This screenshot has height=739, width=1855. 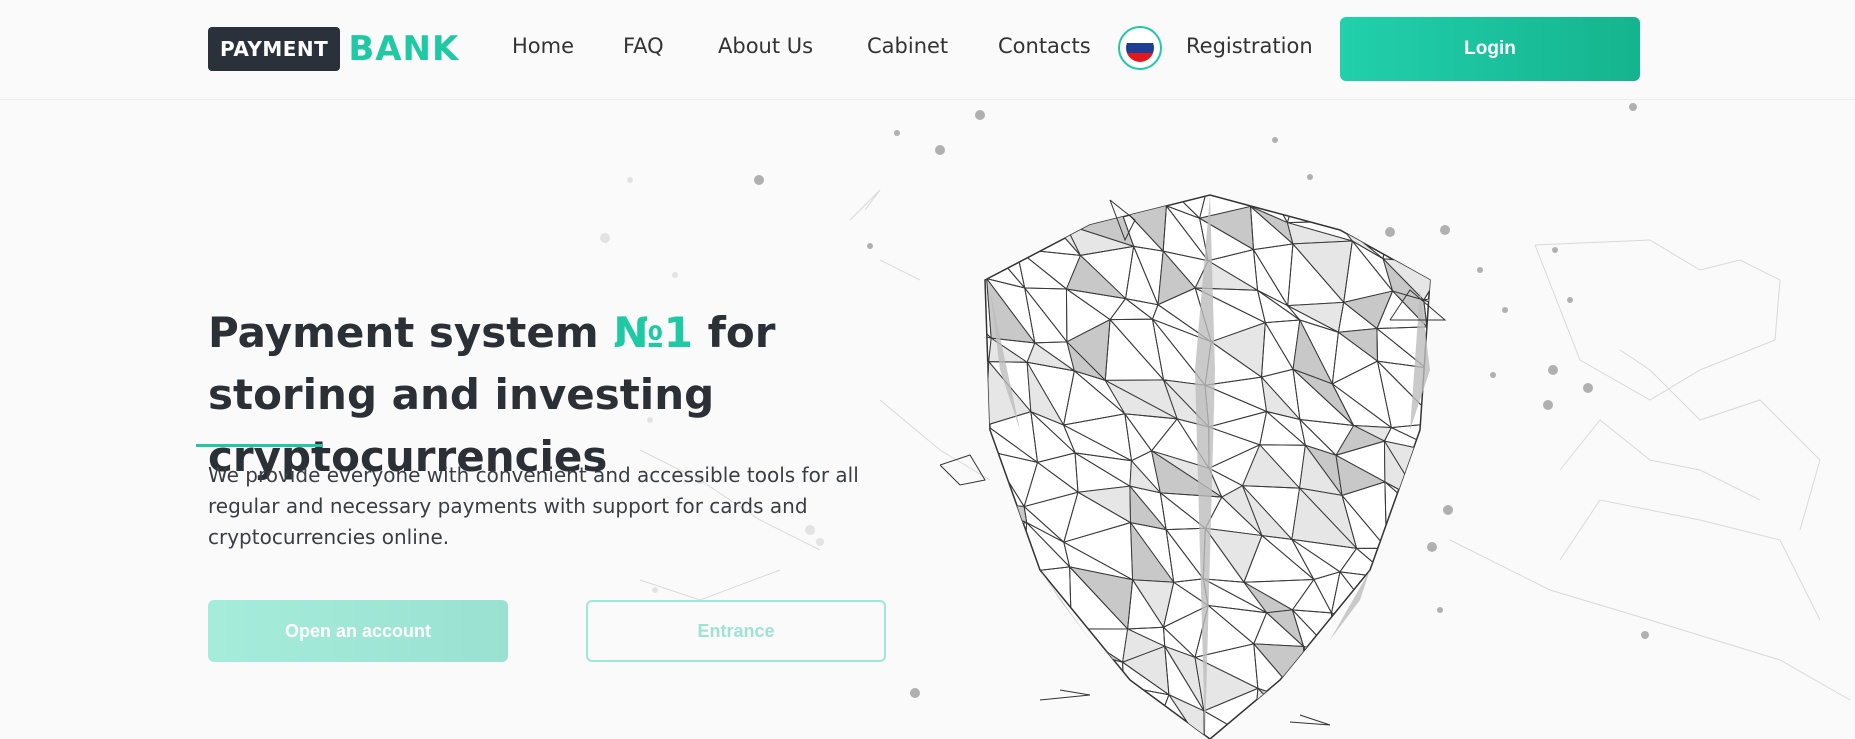 I want to click on nav-contacts: Contacts, so click(x=1044, y=46).